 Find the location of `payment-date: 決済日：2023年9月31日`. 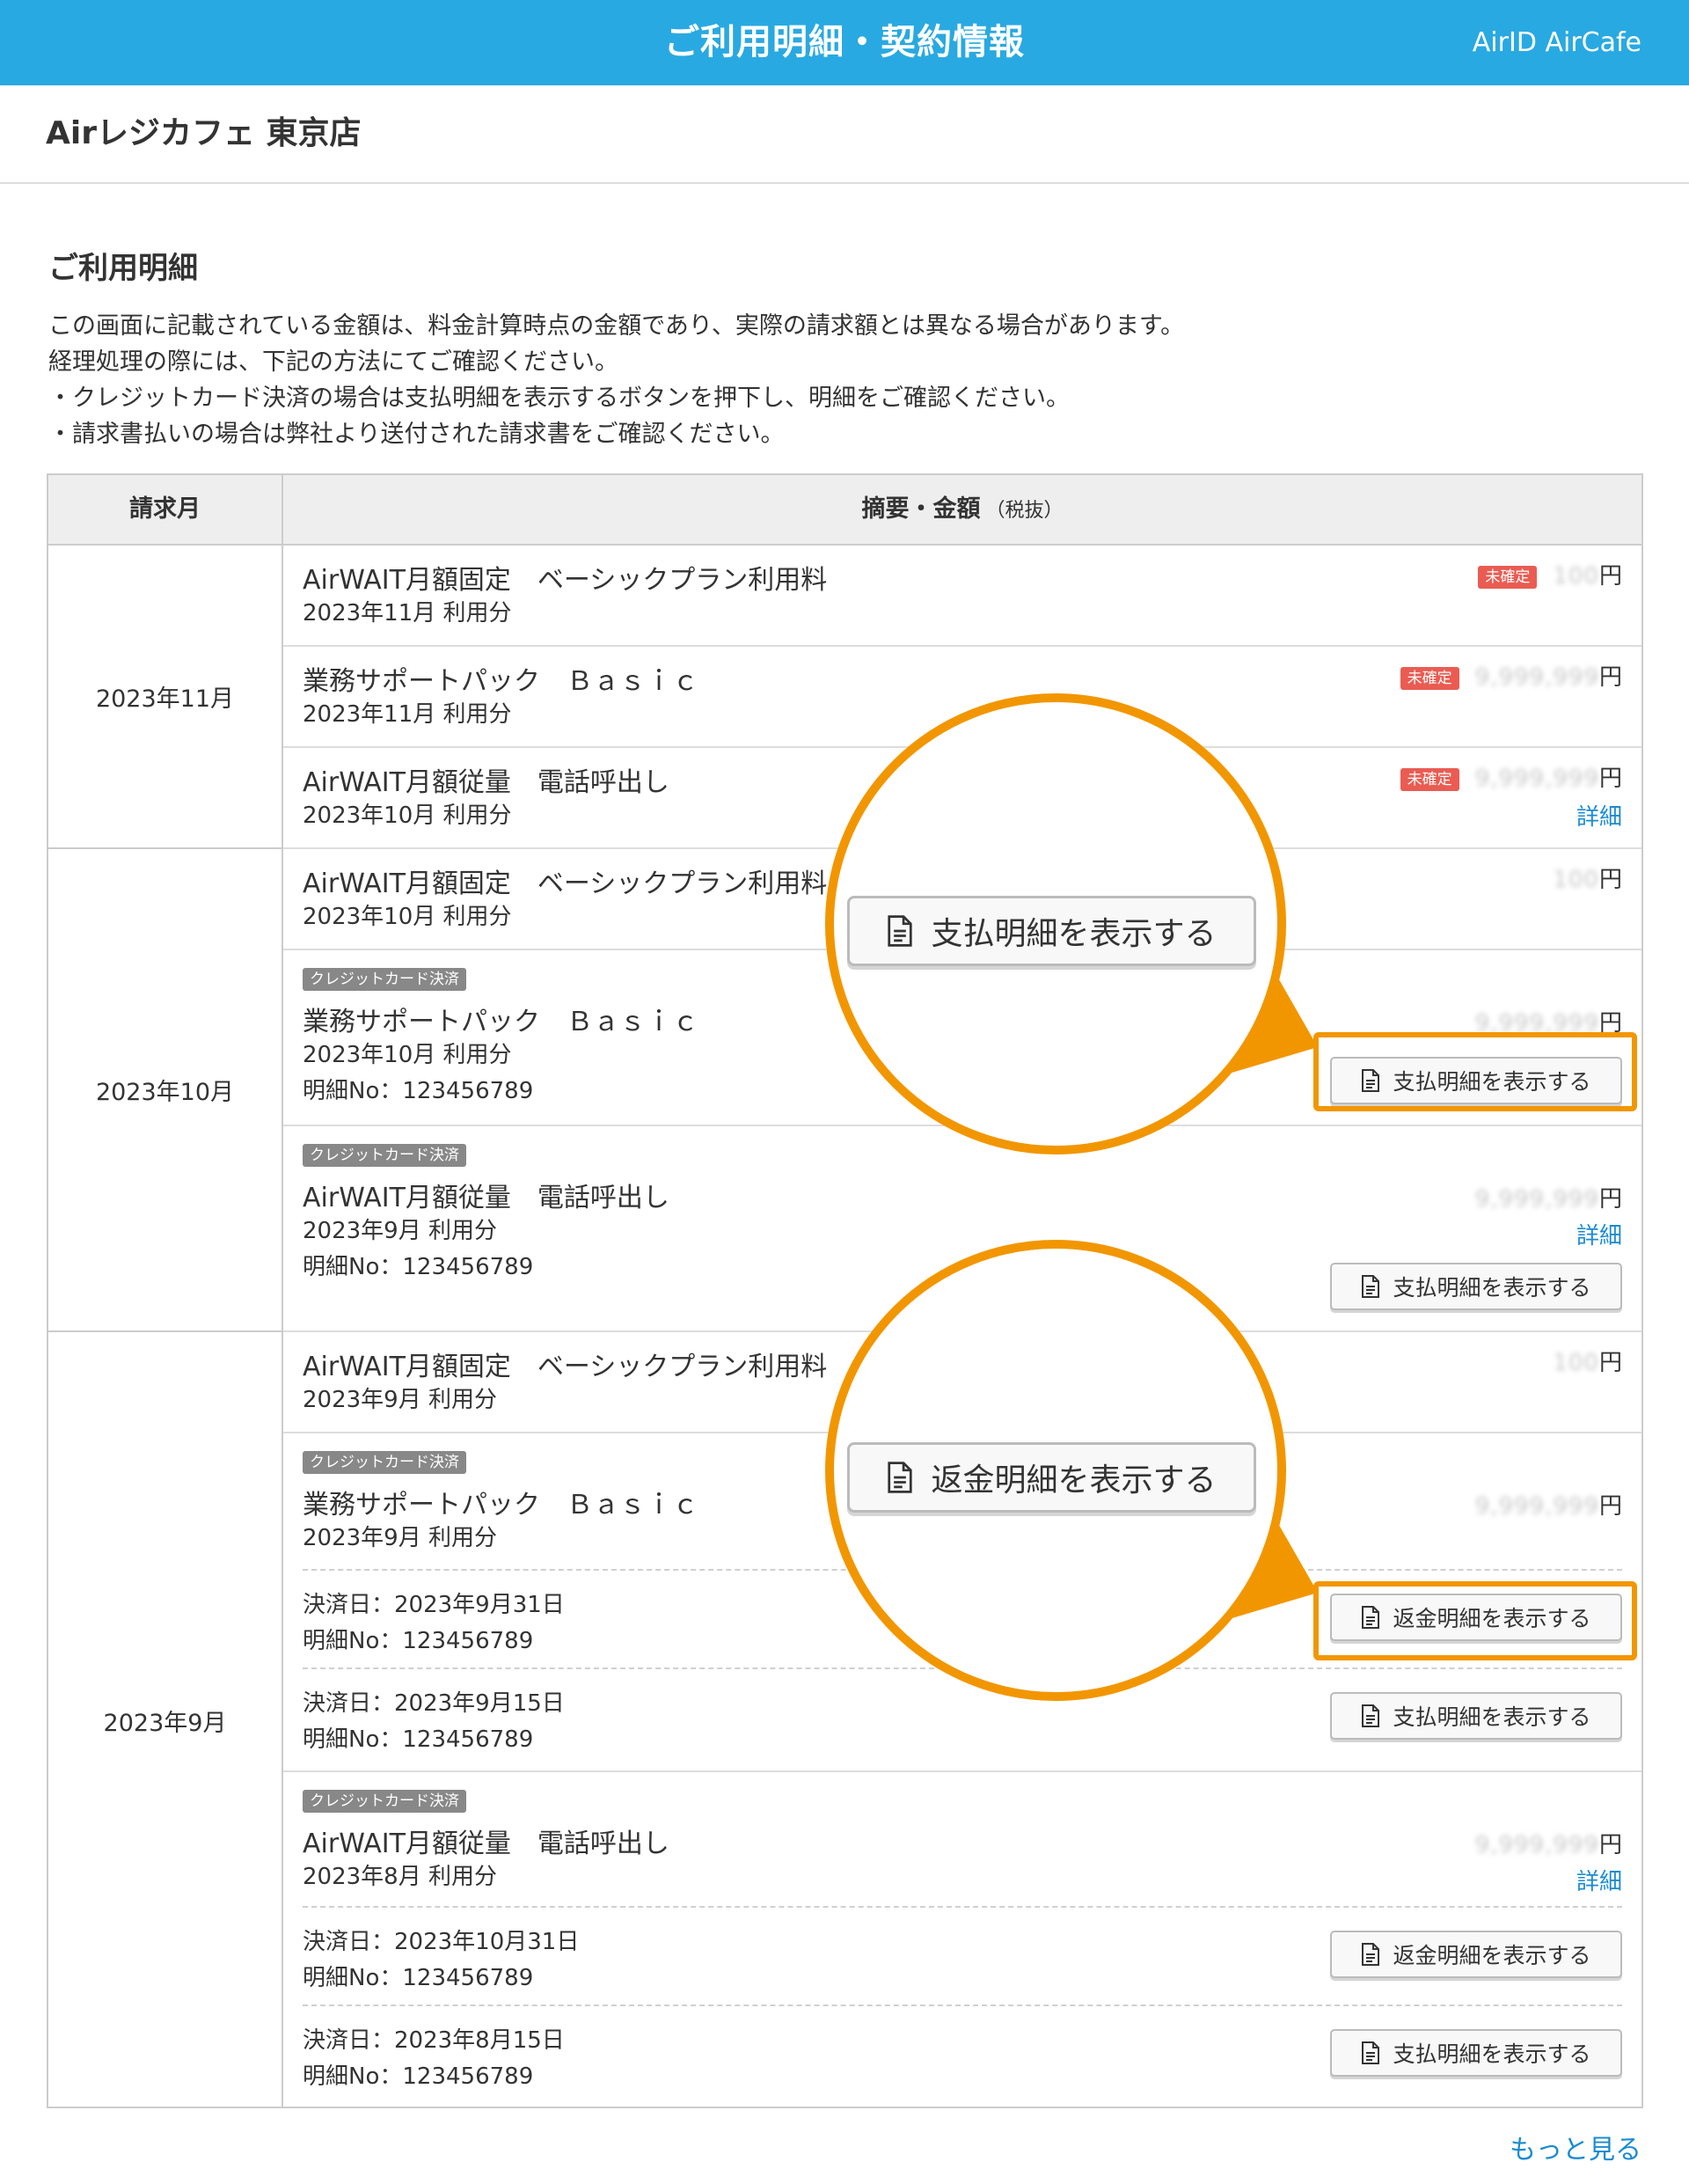

payment-date: 決済日：2023年9月31日 is located at coordinates (434, 1605).